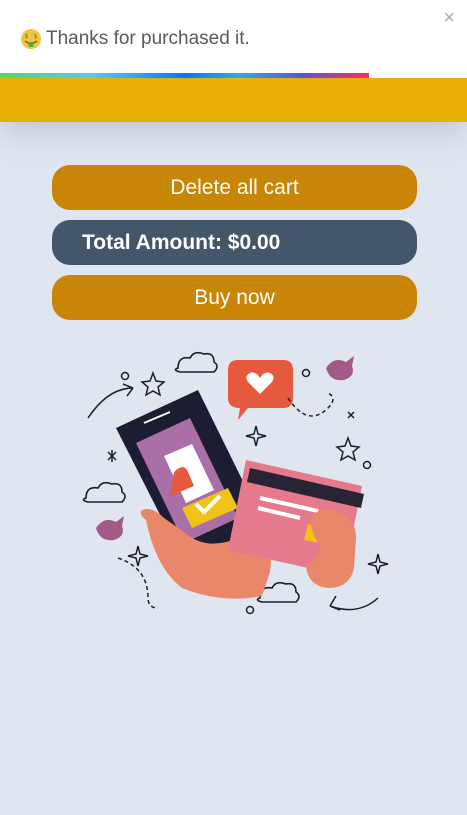 This screenshot has width=467, height=815. I want to click on money-mouth-face-icon: $ $, so click(31, 39).